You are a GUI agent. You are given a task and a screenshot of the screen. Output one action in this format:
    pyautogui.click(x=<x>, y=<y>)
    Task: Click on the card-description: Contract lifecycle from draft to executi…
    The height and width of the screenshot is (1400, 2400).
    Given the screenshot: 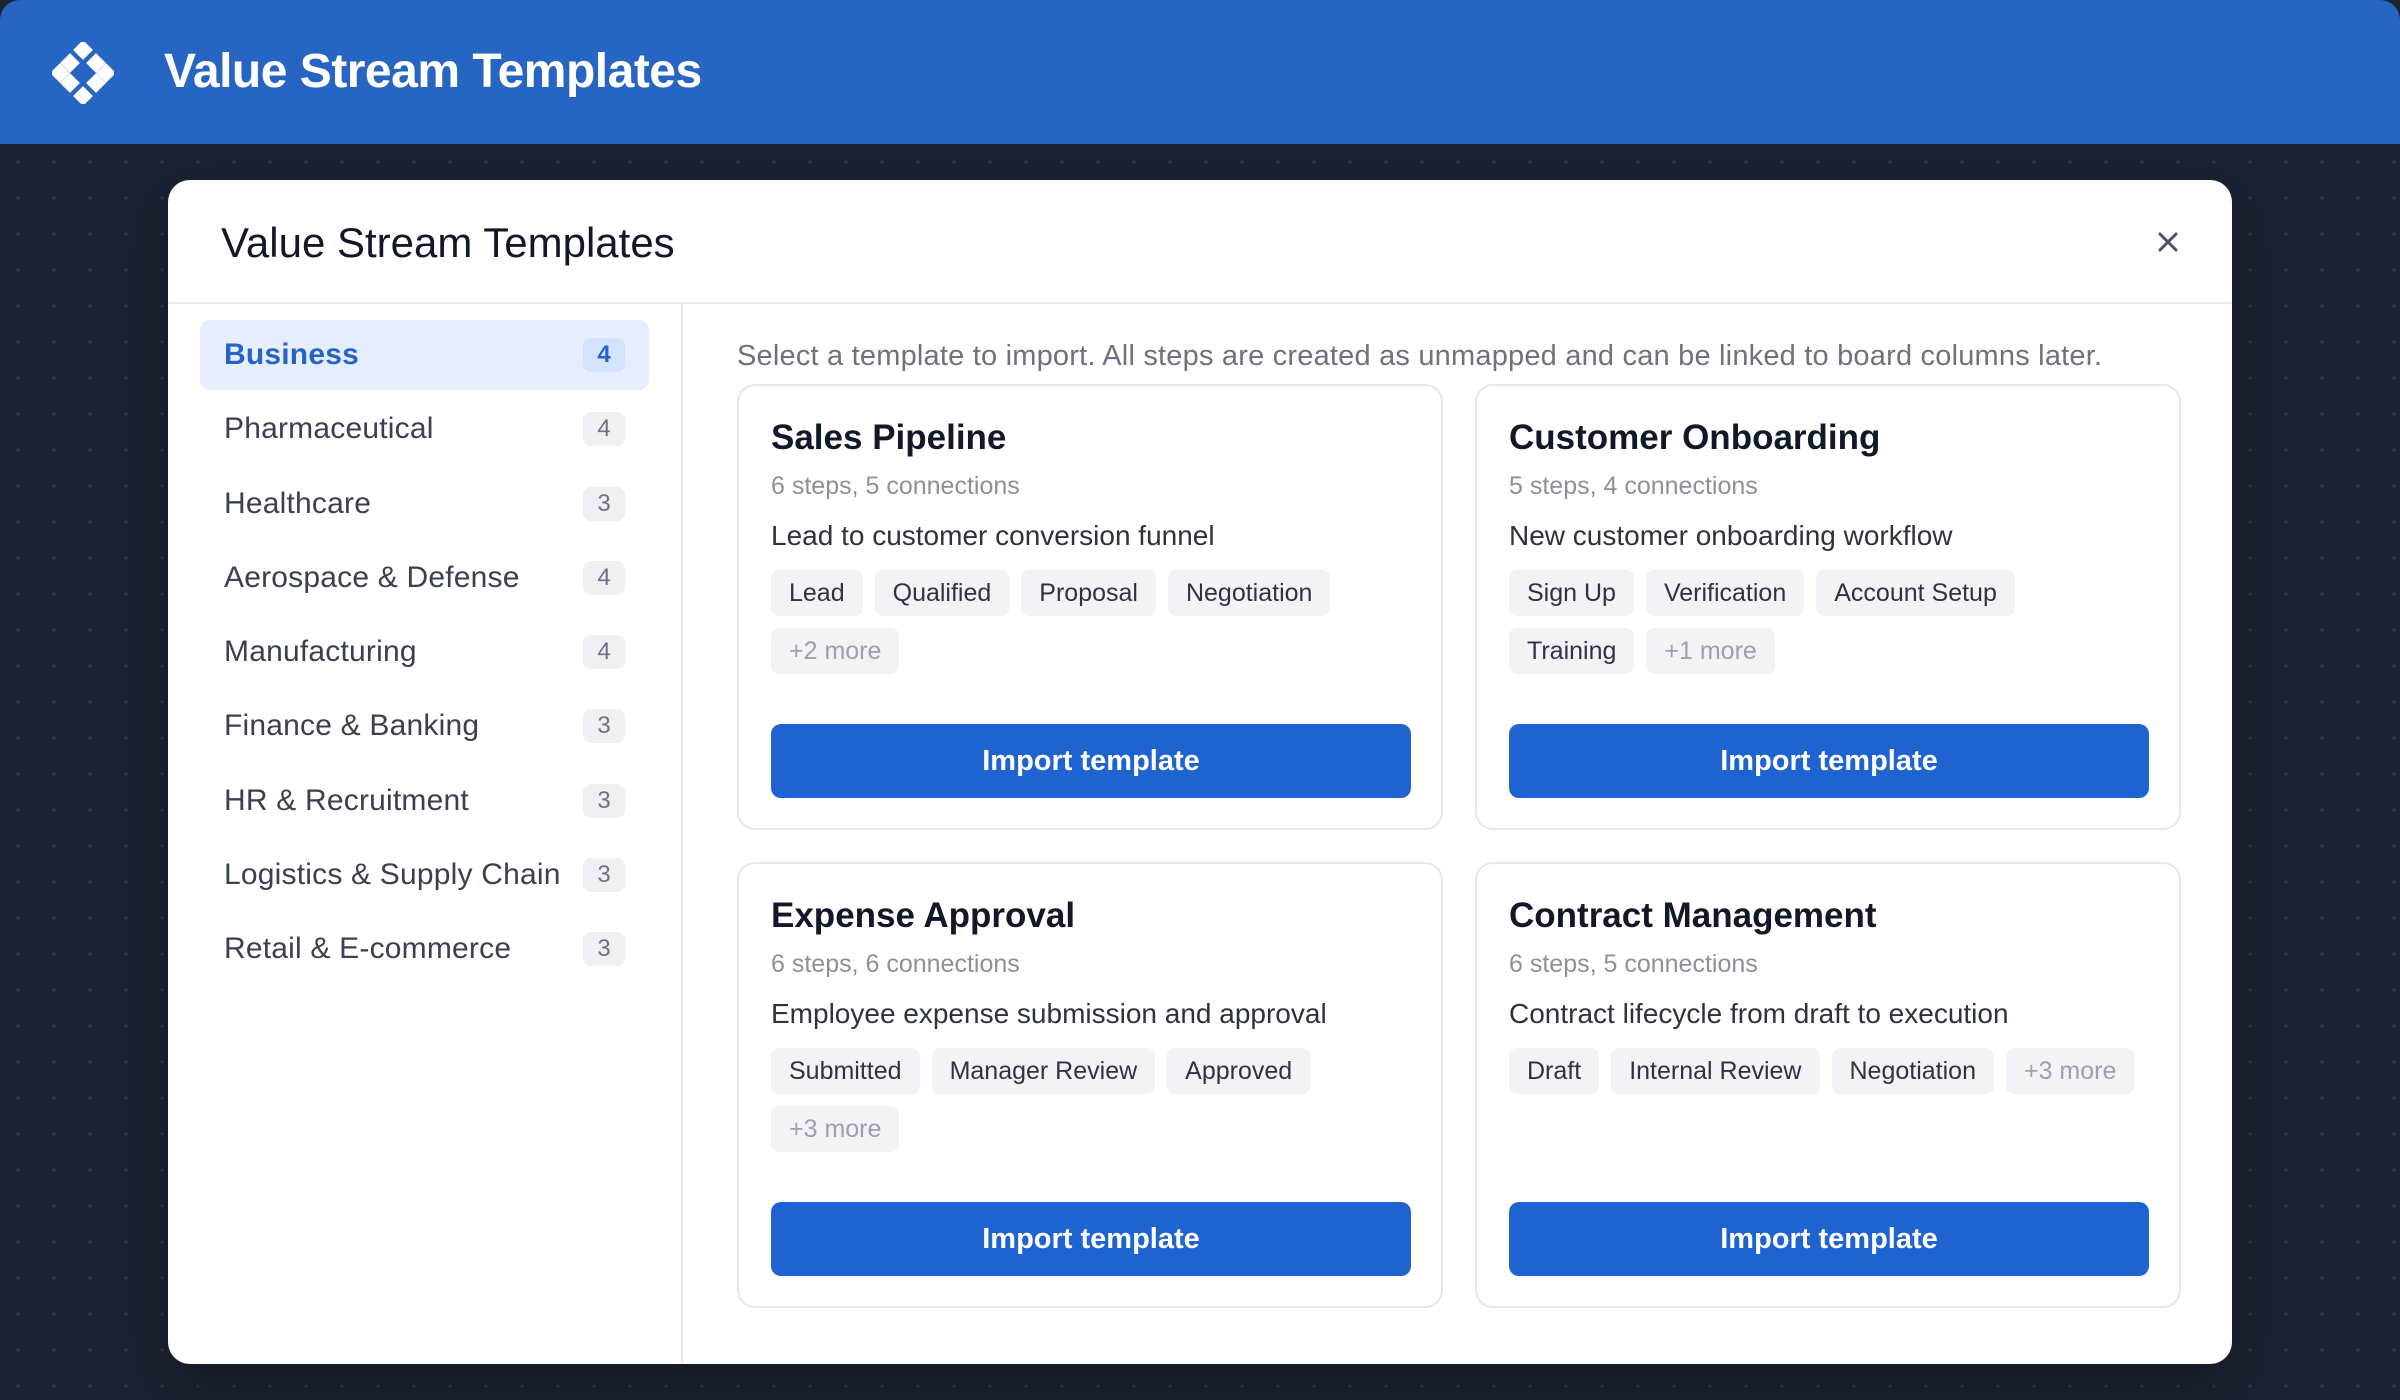 What is the action you would take?
    pyautogui.click(x=1759, y=1013)
    